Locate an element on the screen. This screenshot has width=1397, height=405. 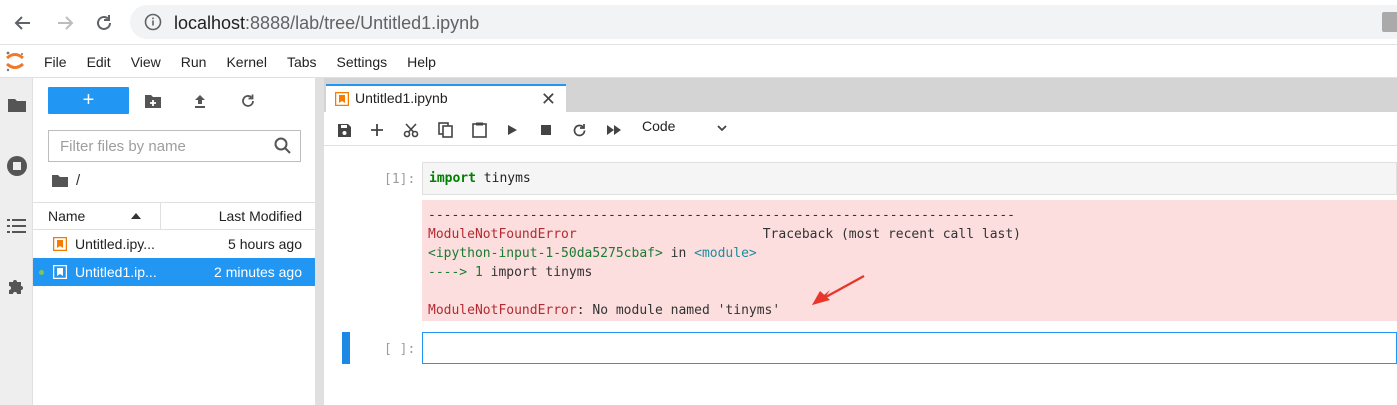
address-bar: localhost:8888/lab/tree/Untitled1.ipynb is located at coordinates (763, 22).